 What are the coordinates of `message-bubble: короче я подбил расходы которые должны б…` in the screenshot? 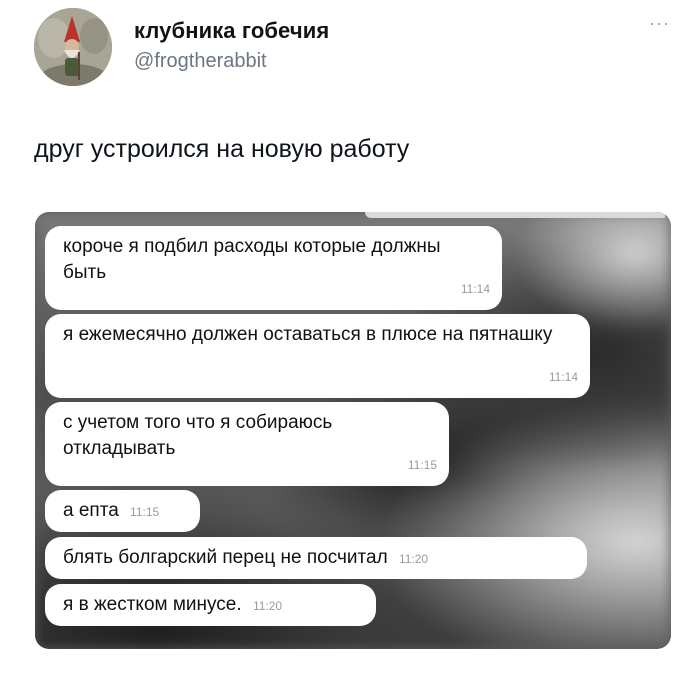 It's located at (273, 268).